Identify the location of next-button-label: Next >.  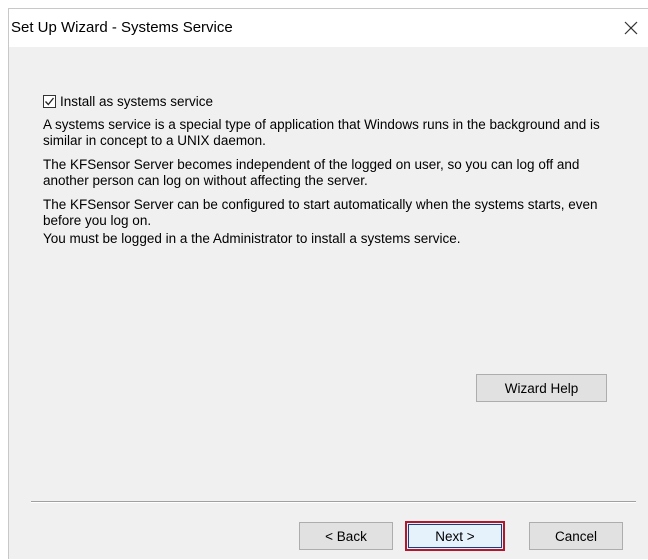
(455, 536).